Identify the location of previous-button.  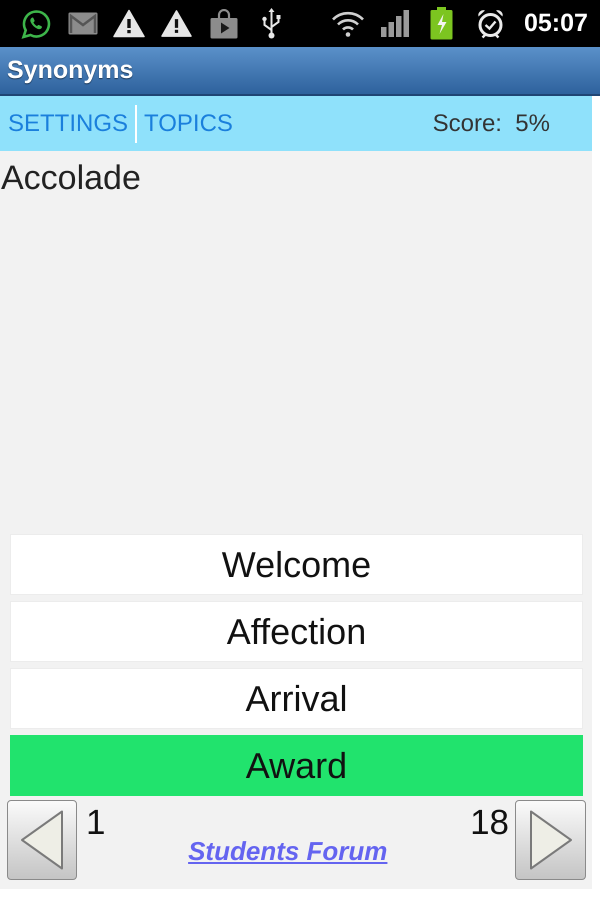
(42, 840).